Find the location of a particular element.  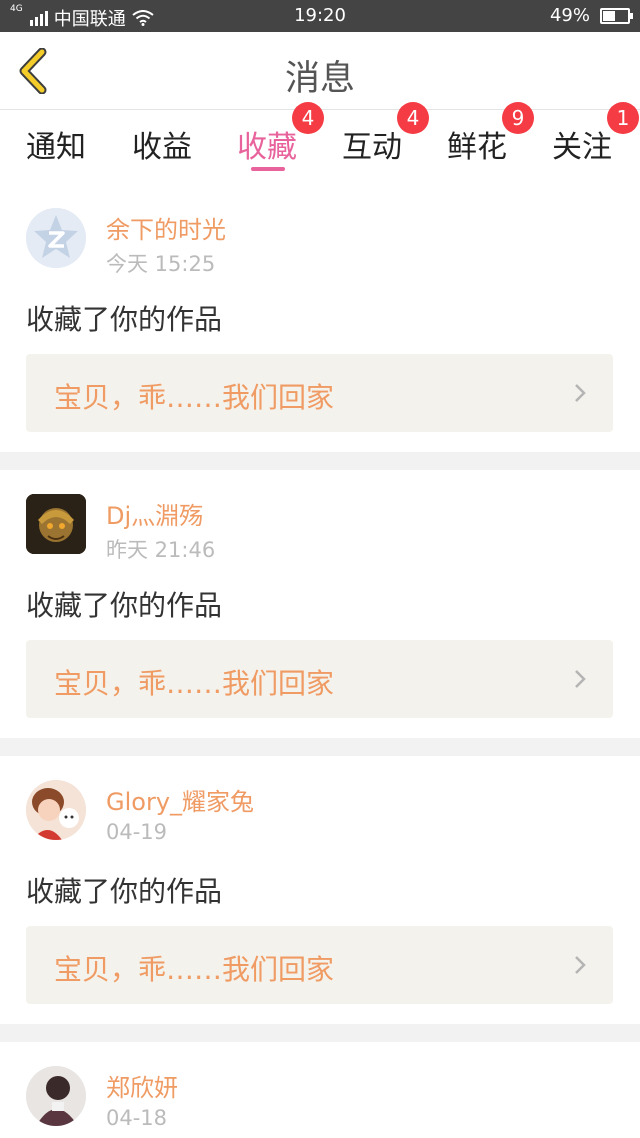

timestamp: 今天 15:25 is located at coordinates (161, 264).